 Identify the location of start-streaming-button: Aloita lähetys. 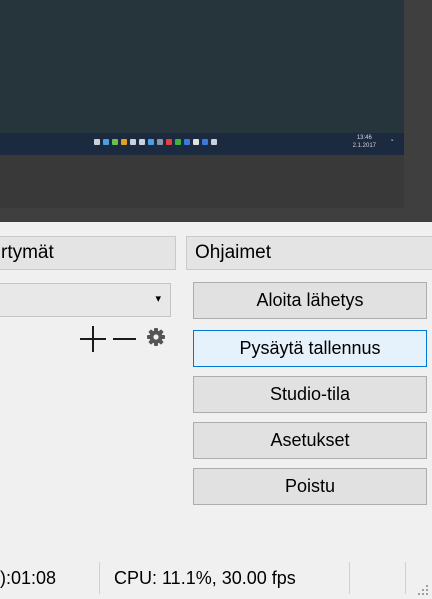
(310, 300).